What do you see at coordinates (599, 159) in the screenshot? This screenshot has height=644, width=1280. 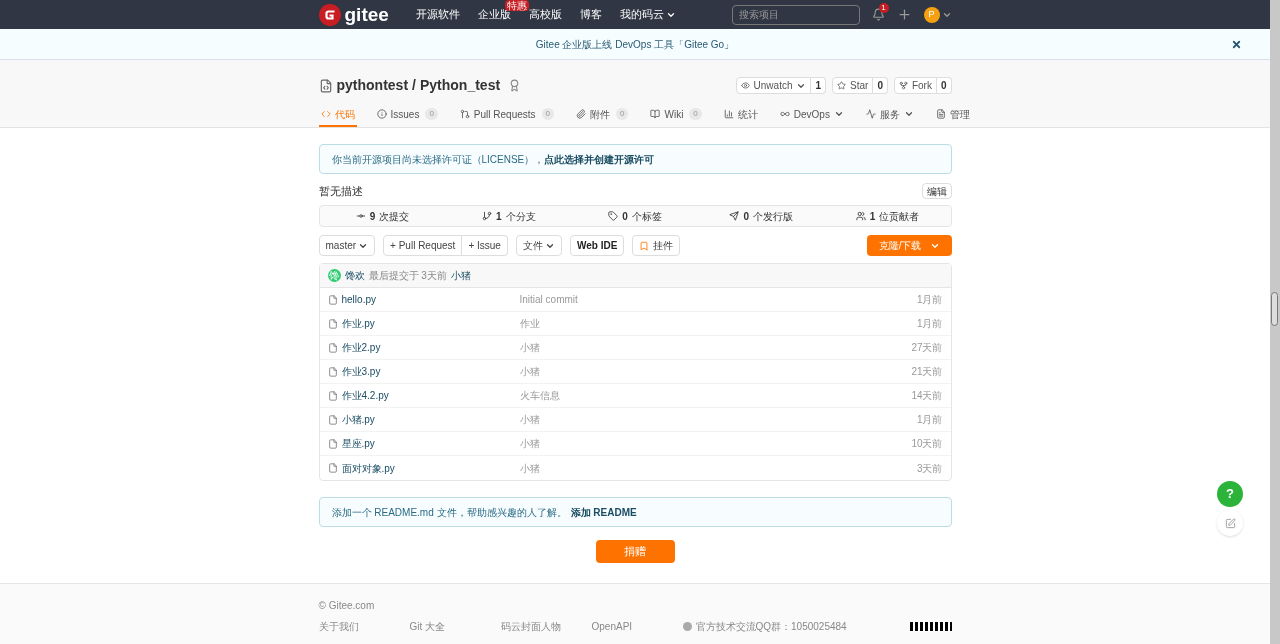 I see `license-link: 点此选择并创建开源许可` at bounding box center [599, 159].